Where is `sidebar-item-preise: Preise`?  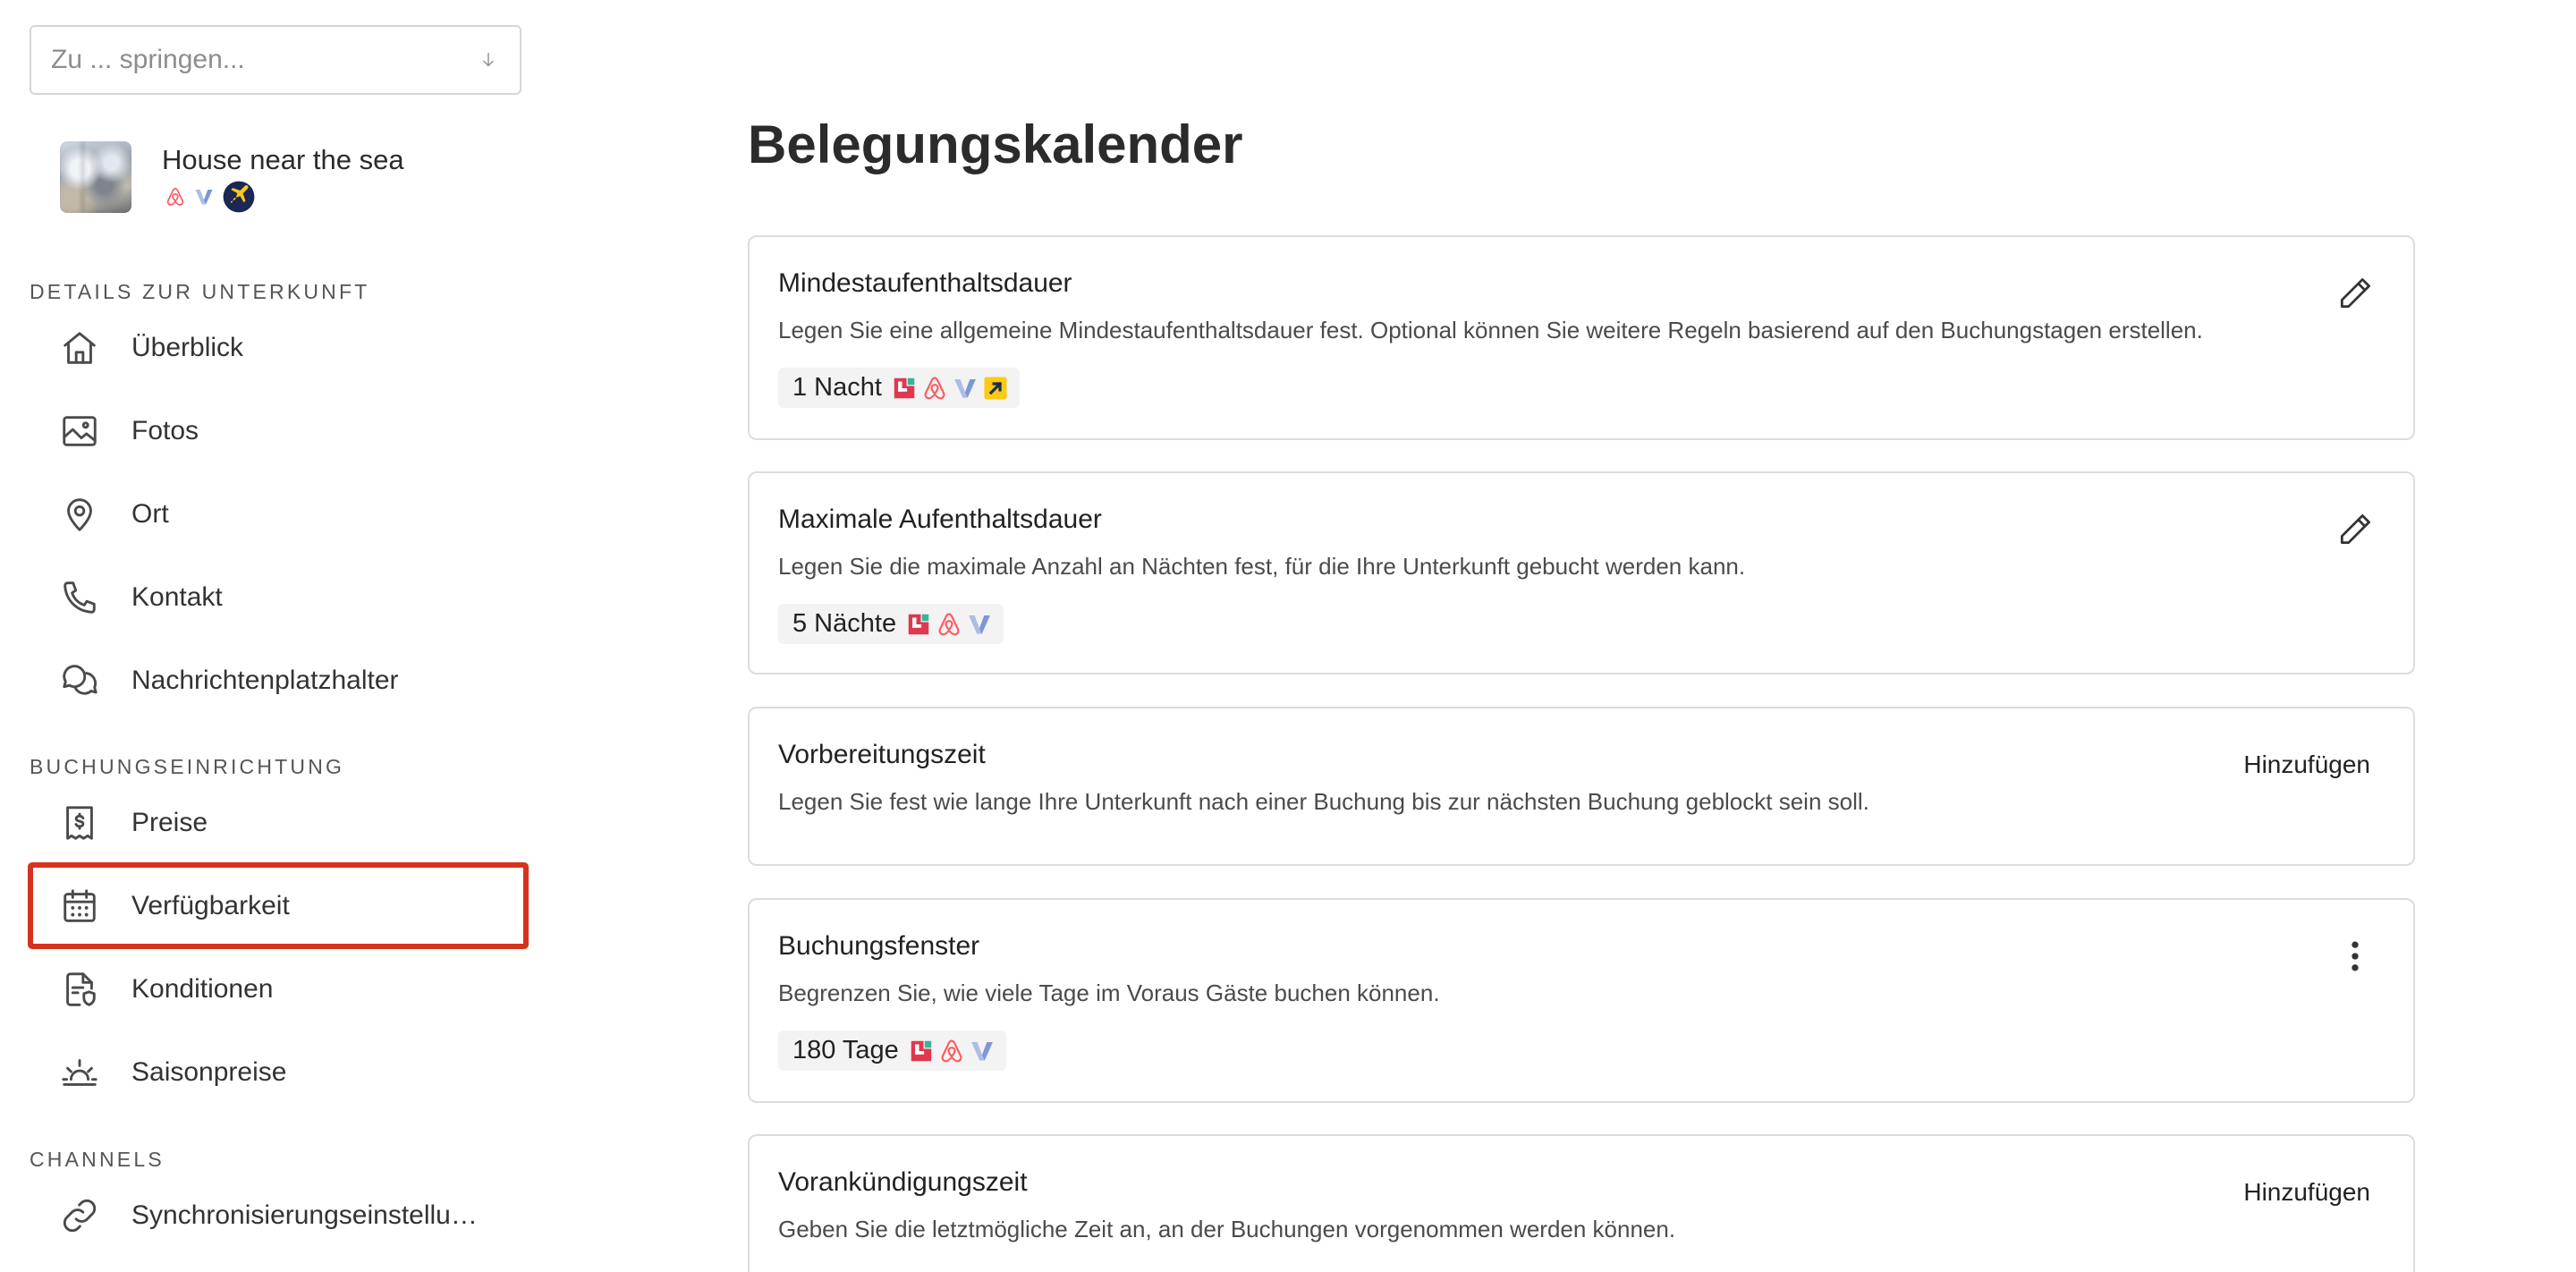 sidebar-item-preise: Preise is located at coordinates (278, 822).